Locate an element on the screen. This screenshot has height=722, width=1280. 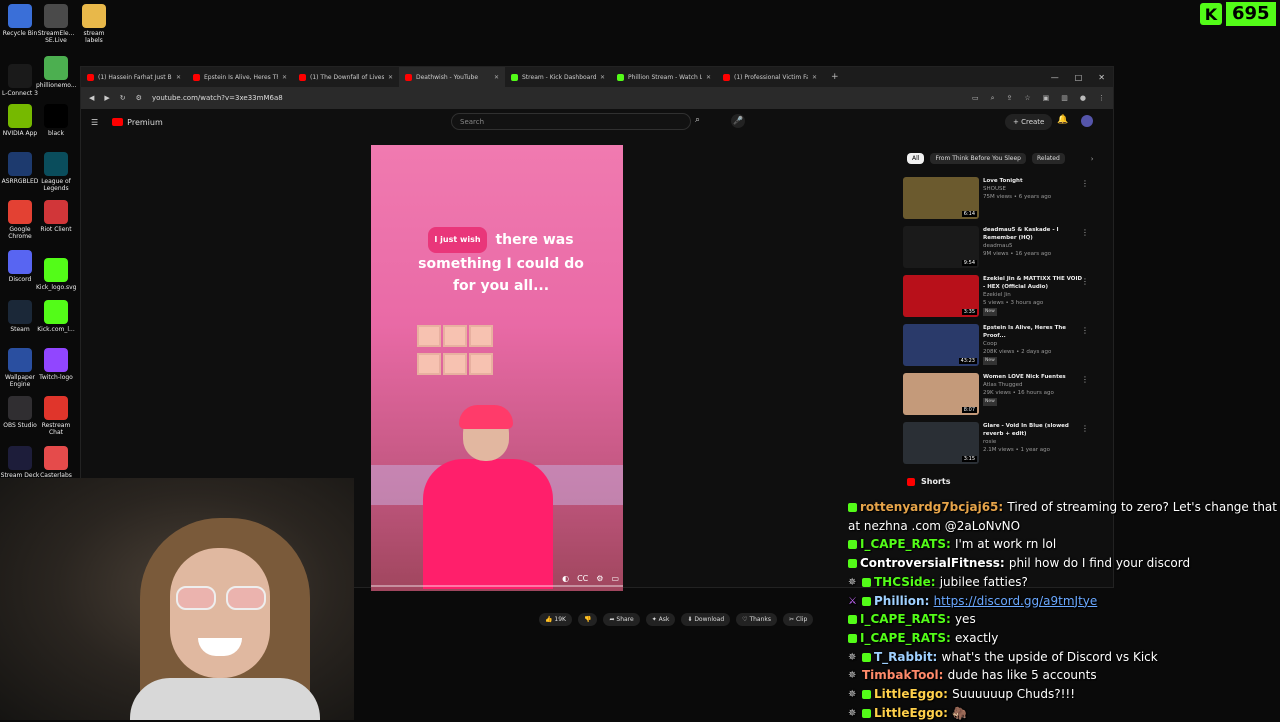
desktop-shortcut: League of Legends is located at coordinates (56, 172).